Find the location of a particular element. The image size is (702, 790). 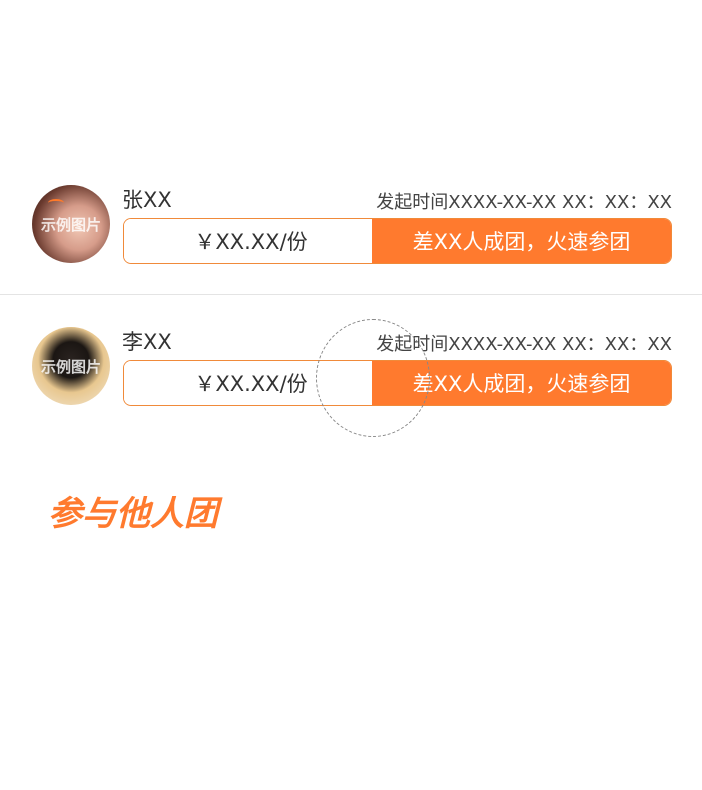

join-others-title: 参与他人团 is located at coordinates (133, 514).